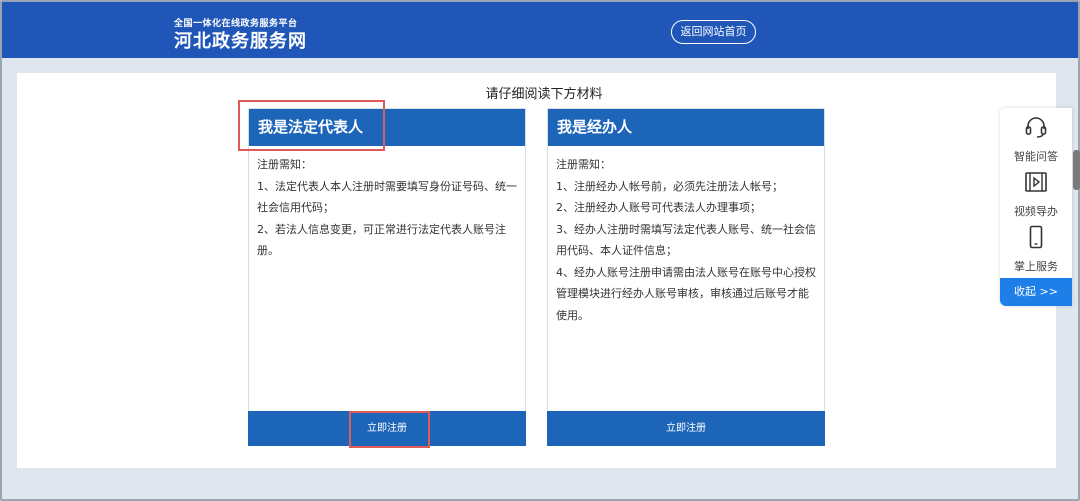 Image resolution: width=1080 pixels, height=501 pixels. I want to click on register-button: 立即注册, so click(686, 428).